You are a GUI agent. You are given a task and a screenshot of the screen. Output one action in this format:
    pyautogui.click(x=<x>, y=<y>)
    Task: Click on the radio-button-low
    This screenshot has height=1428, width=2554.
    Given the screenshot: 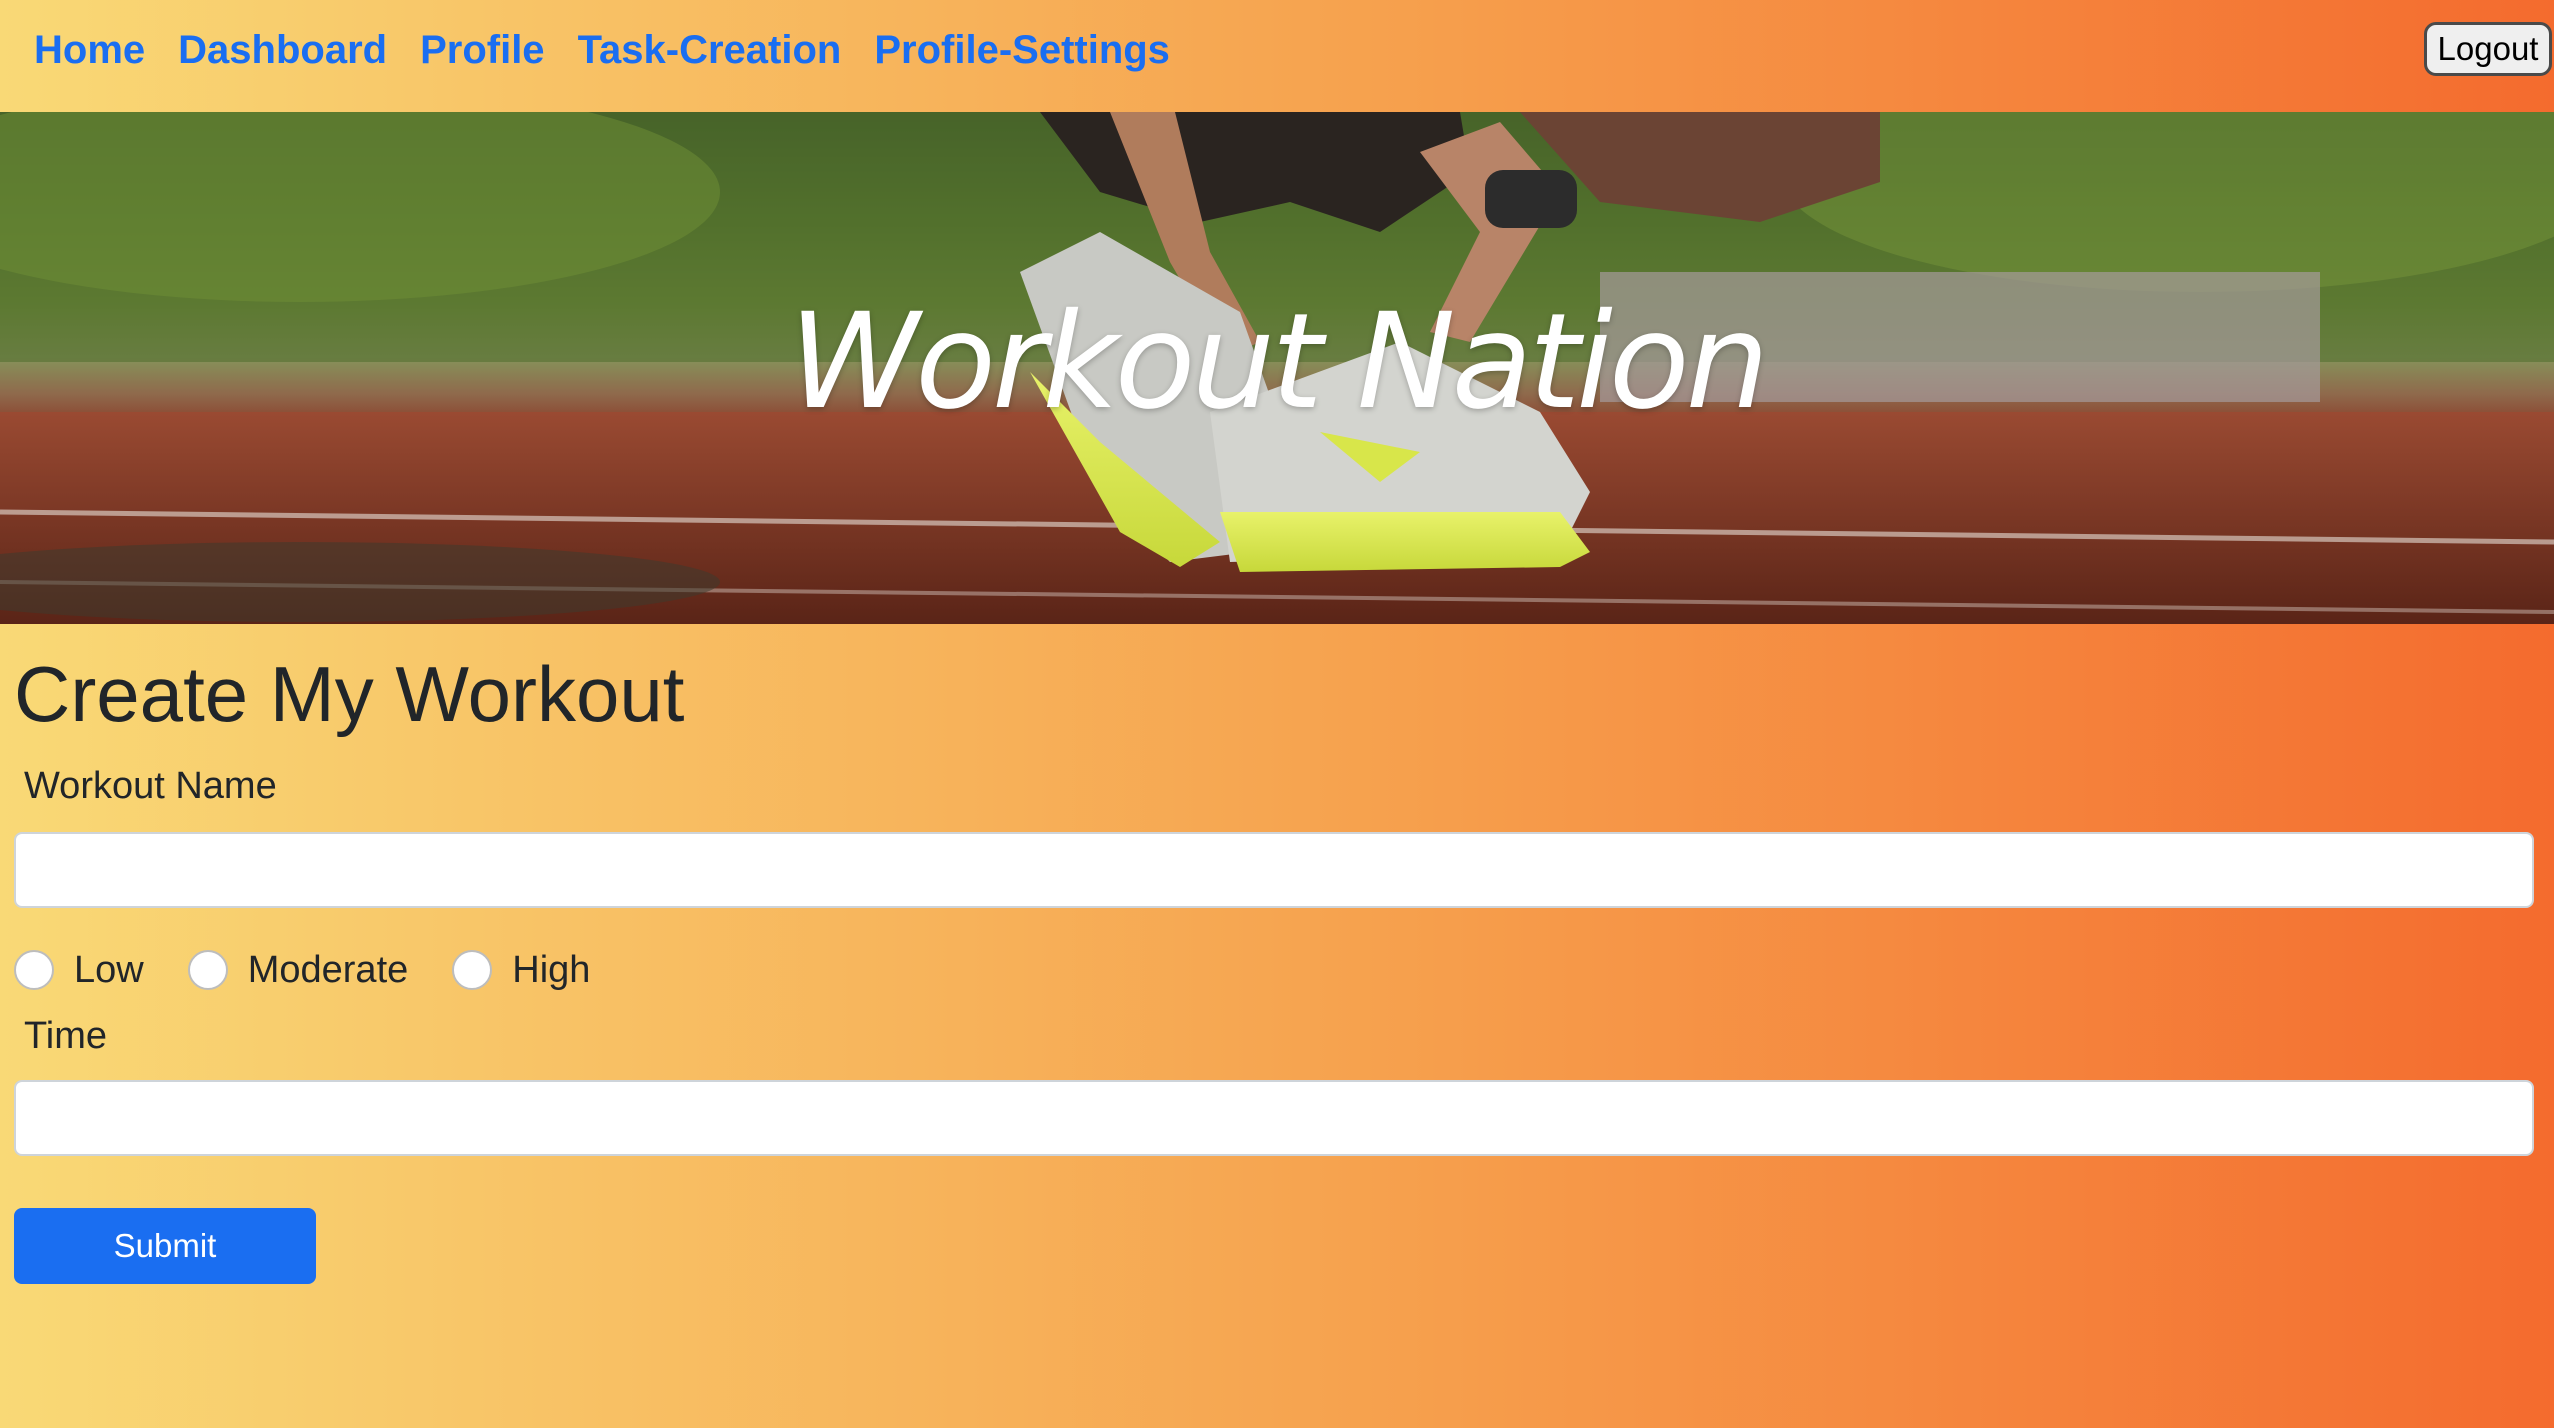 What is the action you would take?
    pyautogui.click(x=34, y=970)
    